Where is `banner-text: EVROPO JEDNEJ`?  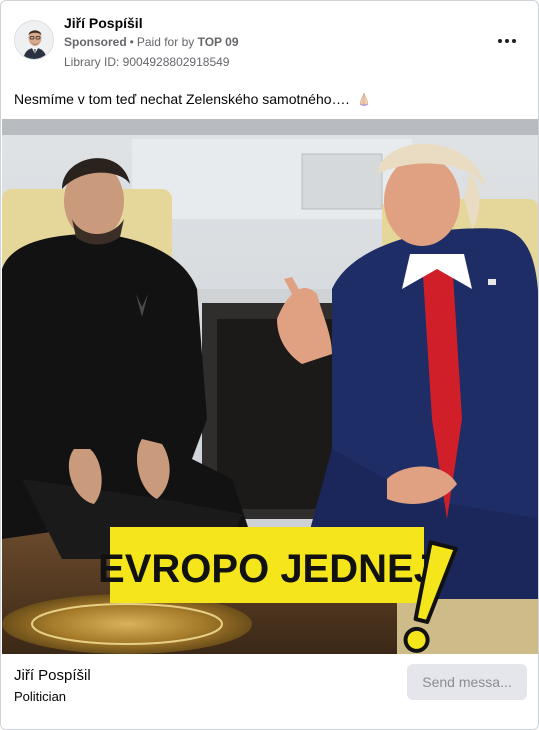 banner-text: EVROPO JEDNEJ is located at coordinates (267, 569).